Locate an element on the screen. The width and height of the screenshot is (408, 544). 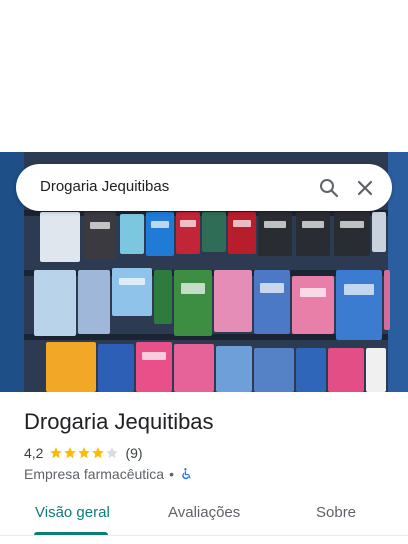
wheelchair-icon is located at coordinates (186, 474).